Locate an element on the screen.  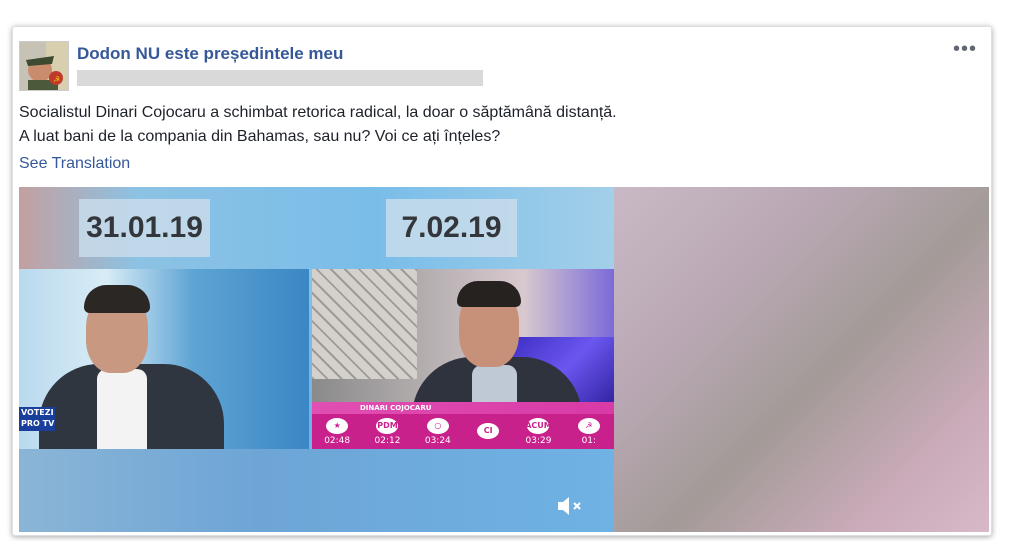
party-score-item: ☭ 01: is located at coordinates (589, 431).